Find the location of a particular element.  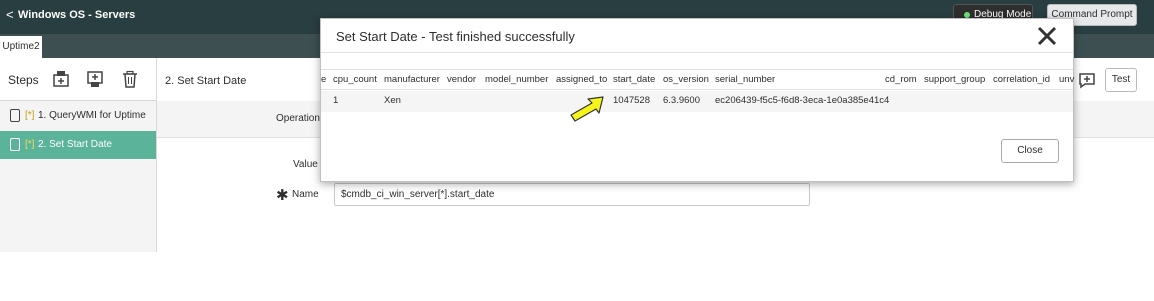

column-header: unv is located at coordinates (1066, 79).